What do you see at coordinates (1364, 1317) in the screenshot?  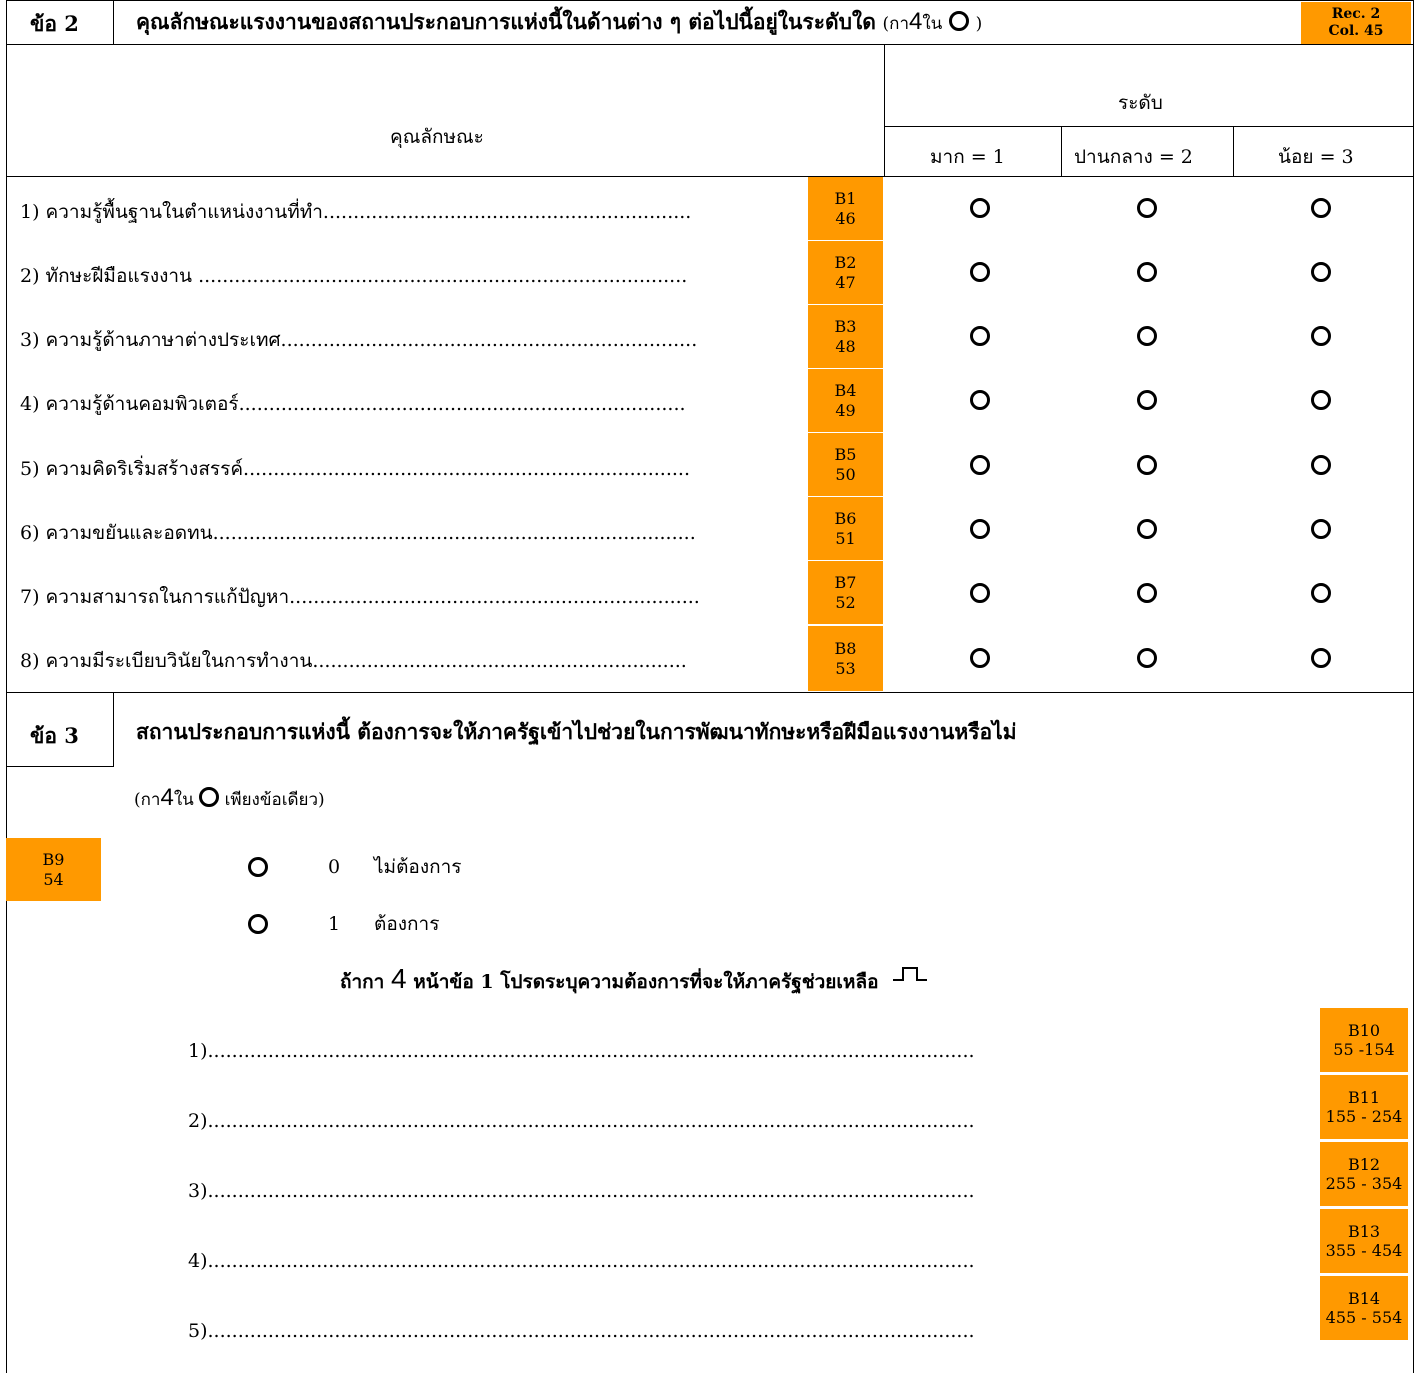 I see `answer-code-5-col: 455 - 554` at bounding box center [1364, 1317].